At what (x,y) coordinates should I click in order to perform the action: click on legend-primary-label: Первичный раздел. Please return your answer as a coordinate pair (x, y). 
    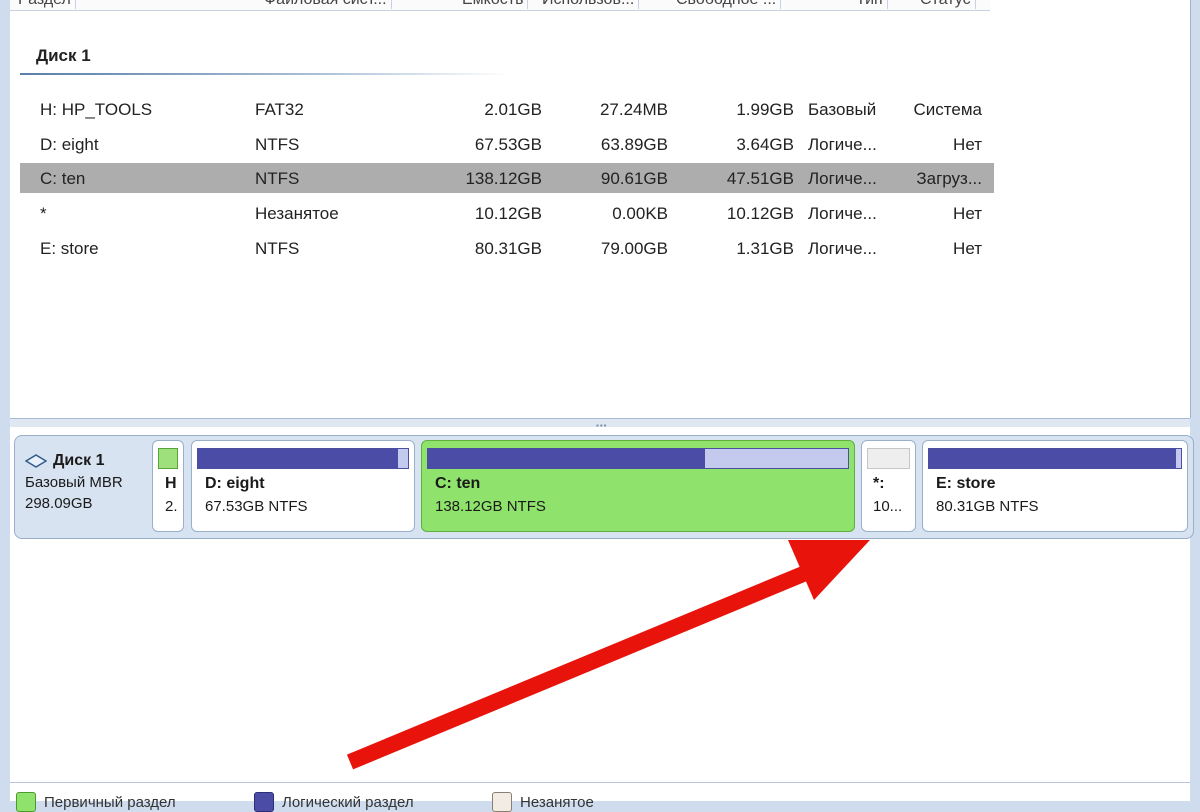
    Looking at the image, I should click on (110, 802).